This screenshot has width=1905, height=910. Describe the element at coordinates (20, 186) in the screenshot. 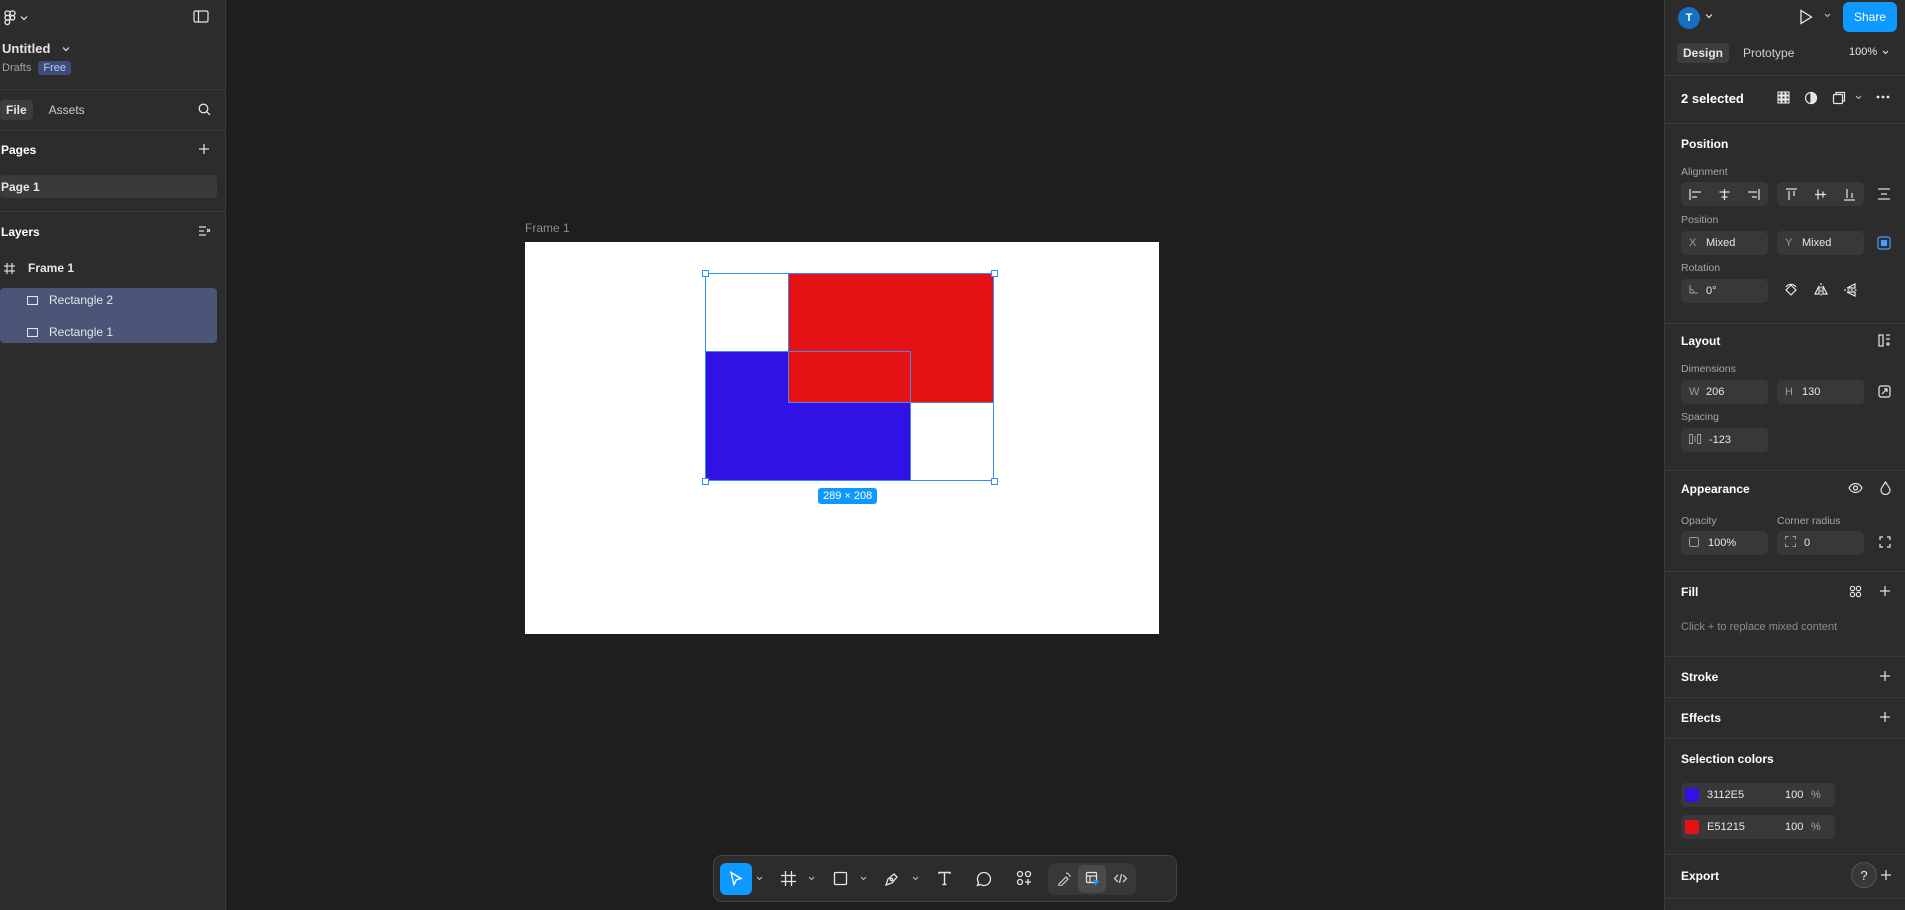

I see `page-item-label: Page 1` at that location.